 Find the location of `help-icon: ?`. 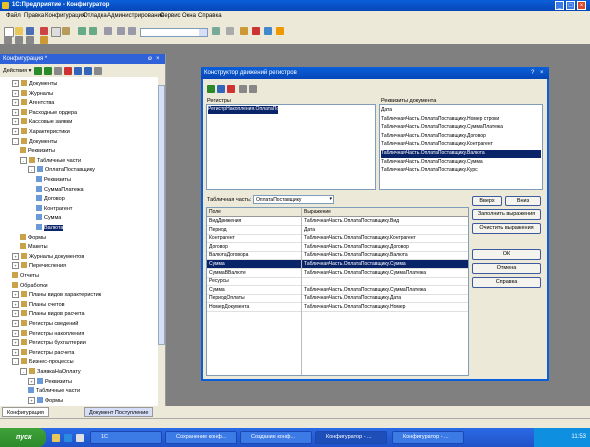

help-icon: ? is located at coordinates (532, 73).